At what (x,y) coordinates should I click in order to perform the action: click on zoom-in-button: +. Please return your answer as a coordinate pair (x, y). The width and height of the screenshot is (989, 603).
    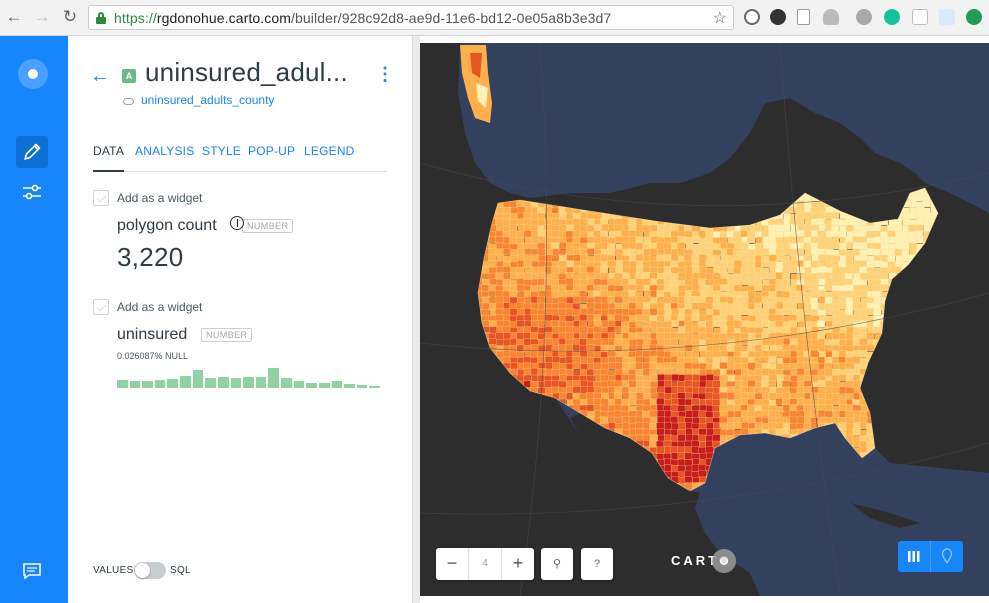
    Looking at the image, I should click on (518, 564).